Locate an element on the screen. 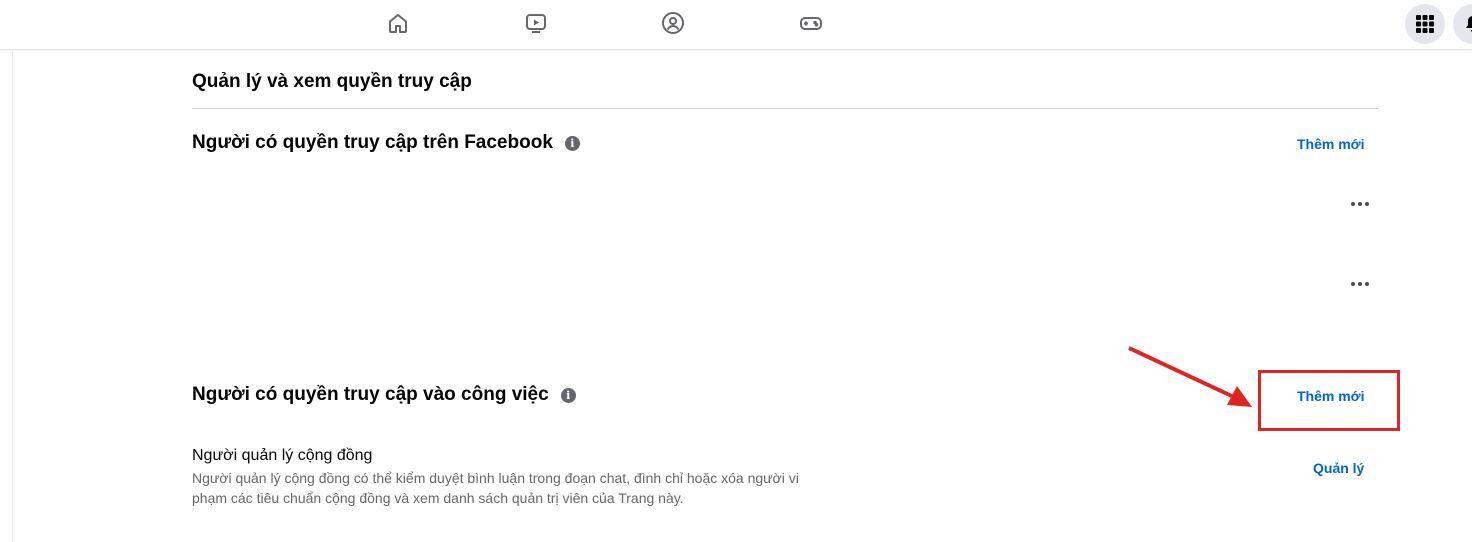  facebook-access-heading-text: Người có quyền truy cập trên Facebook is located at coordinates (372, 142).